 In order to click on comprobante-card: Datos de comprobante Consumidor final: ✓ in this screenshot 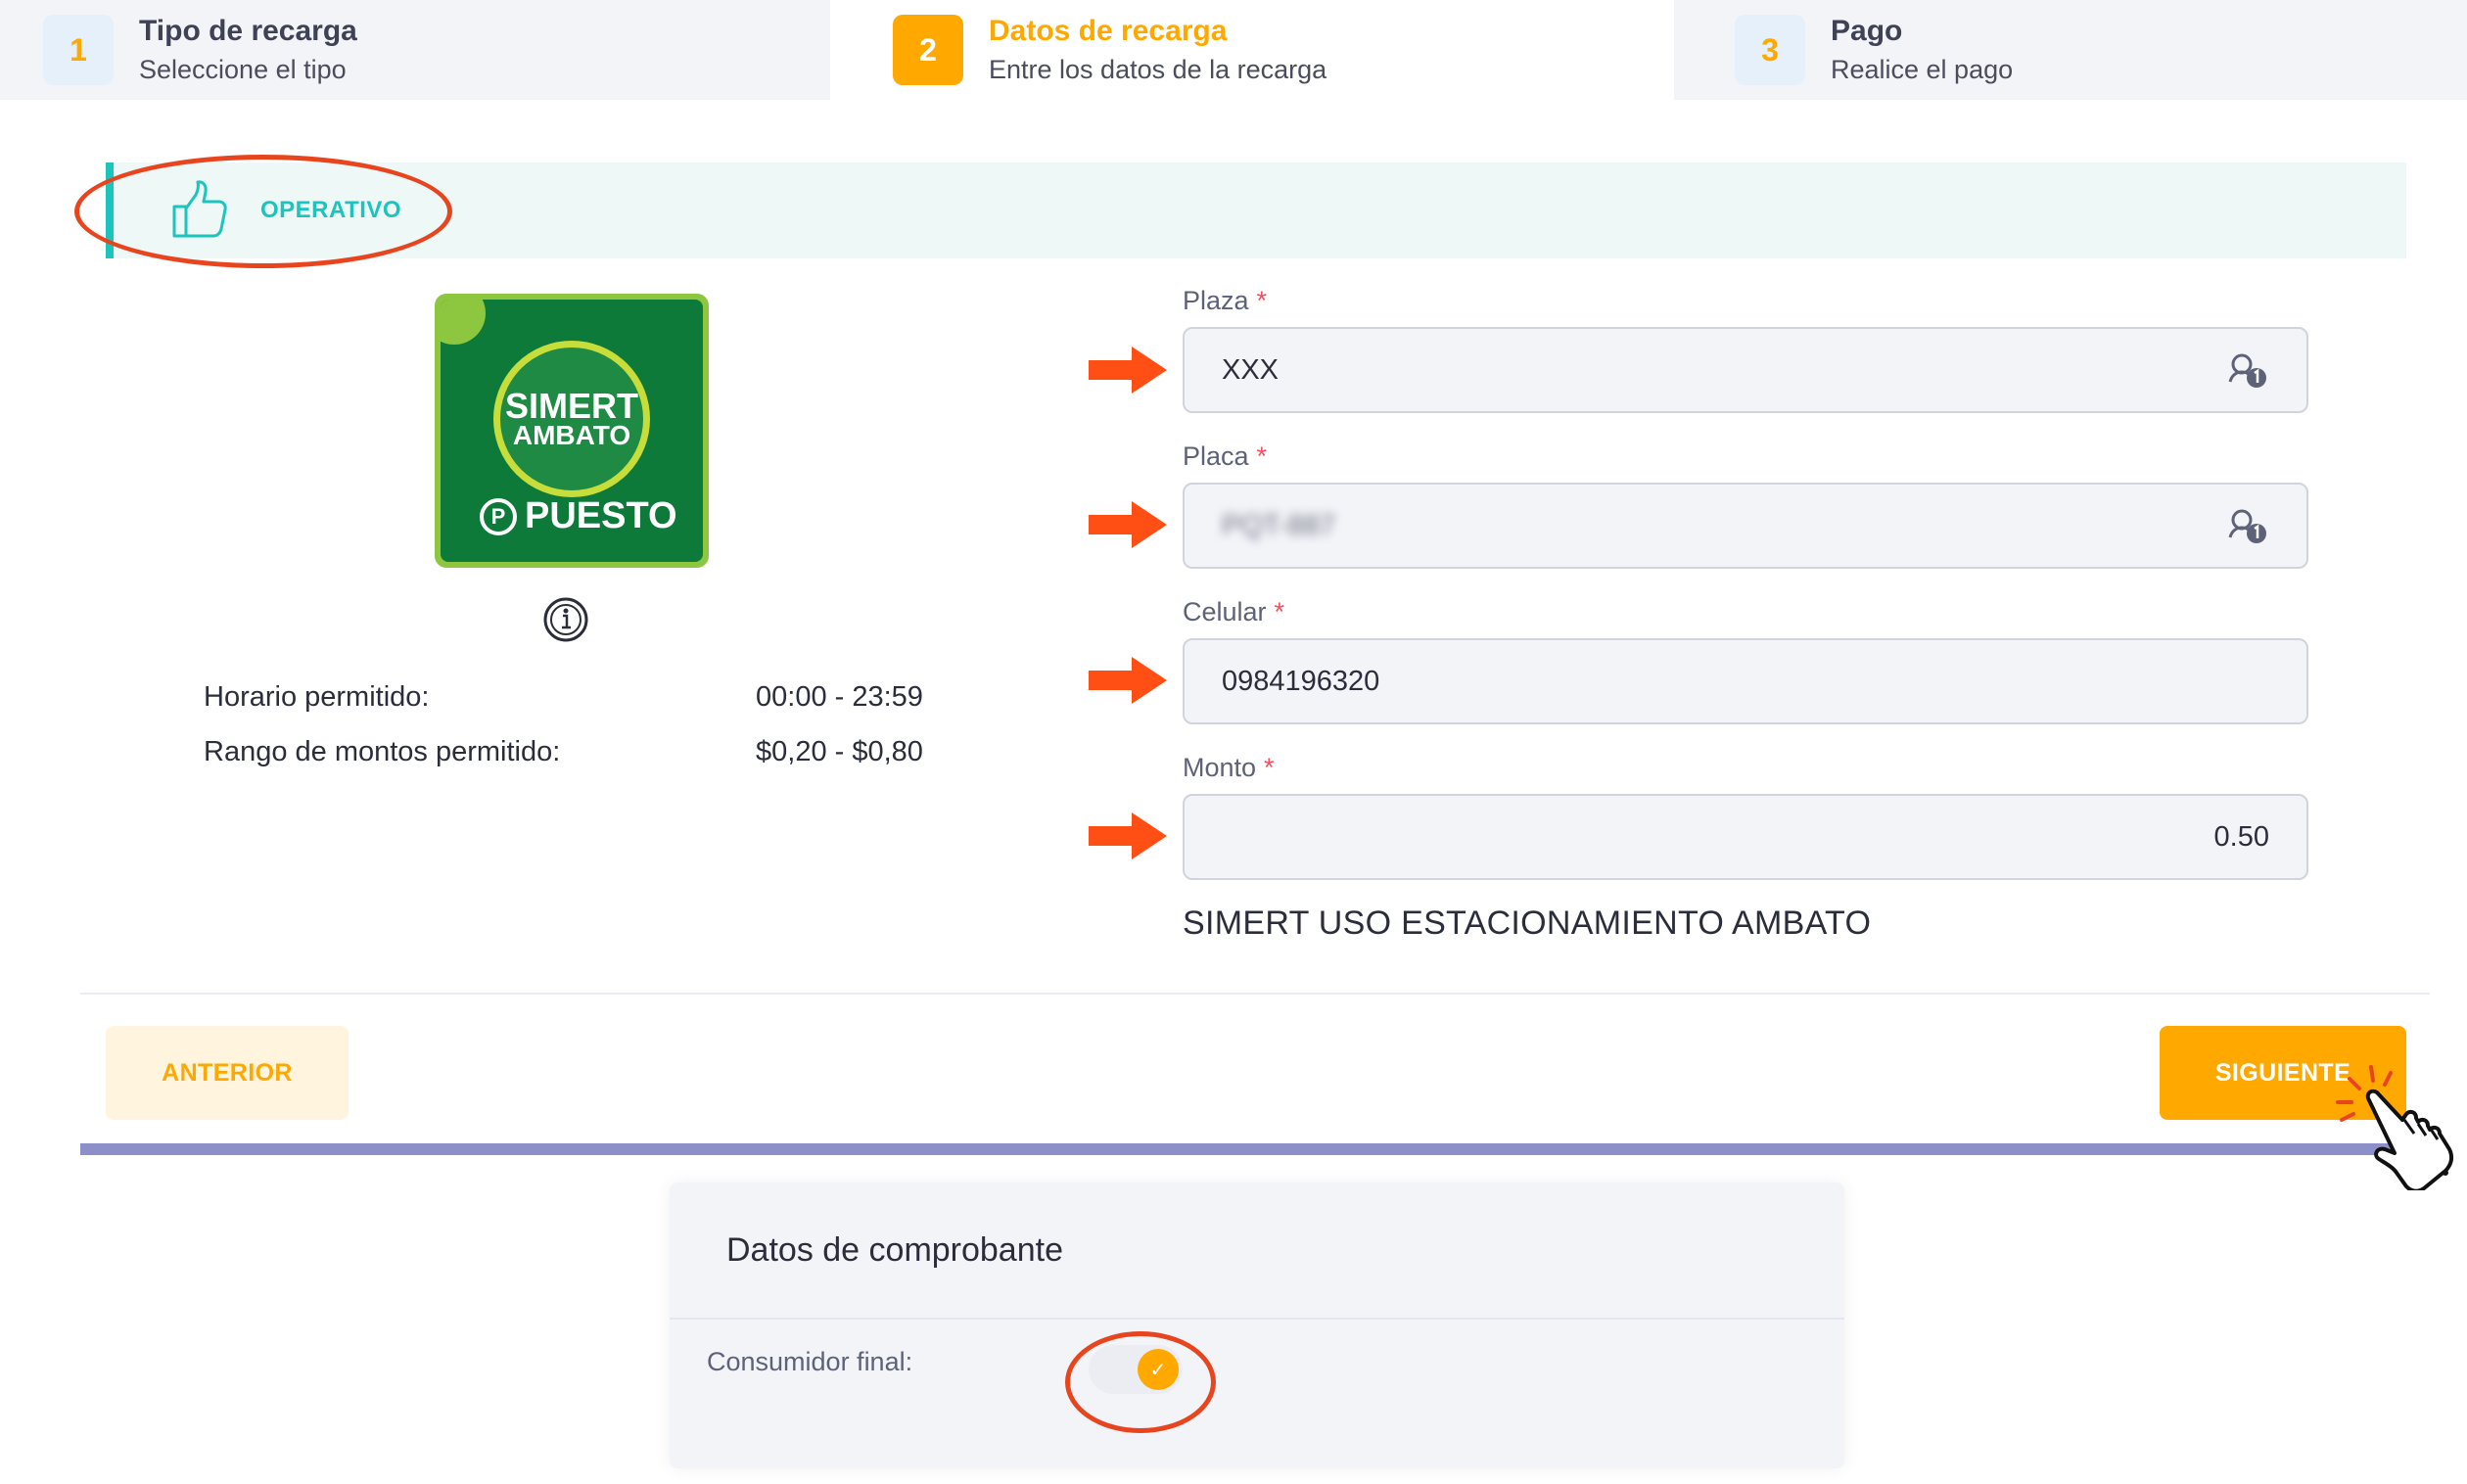, I will do `click(1257, 1325)`.